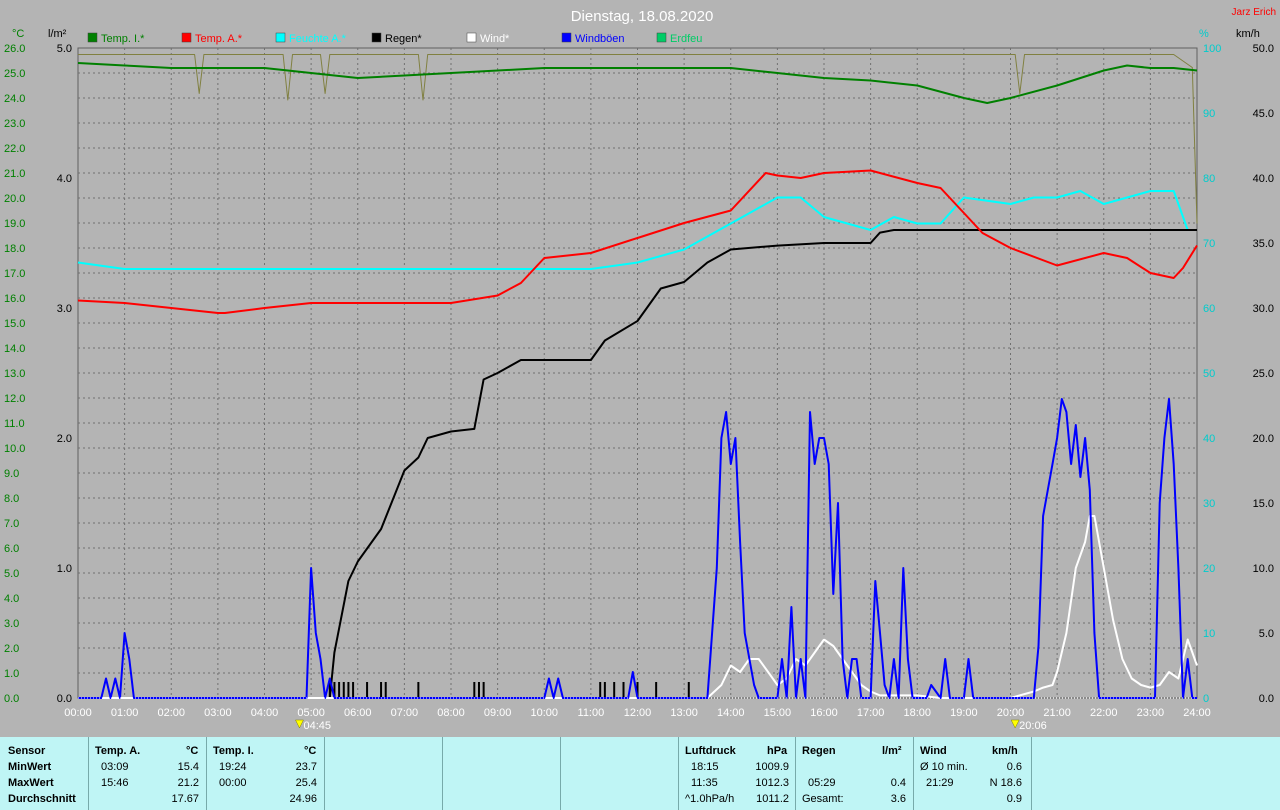 The image size is (1280, 810). What do you see at coordinates (778, 713) in the screenshot?
I see `x-tick-label: 15:00` at bounding box center [778, 713].